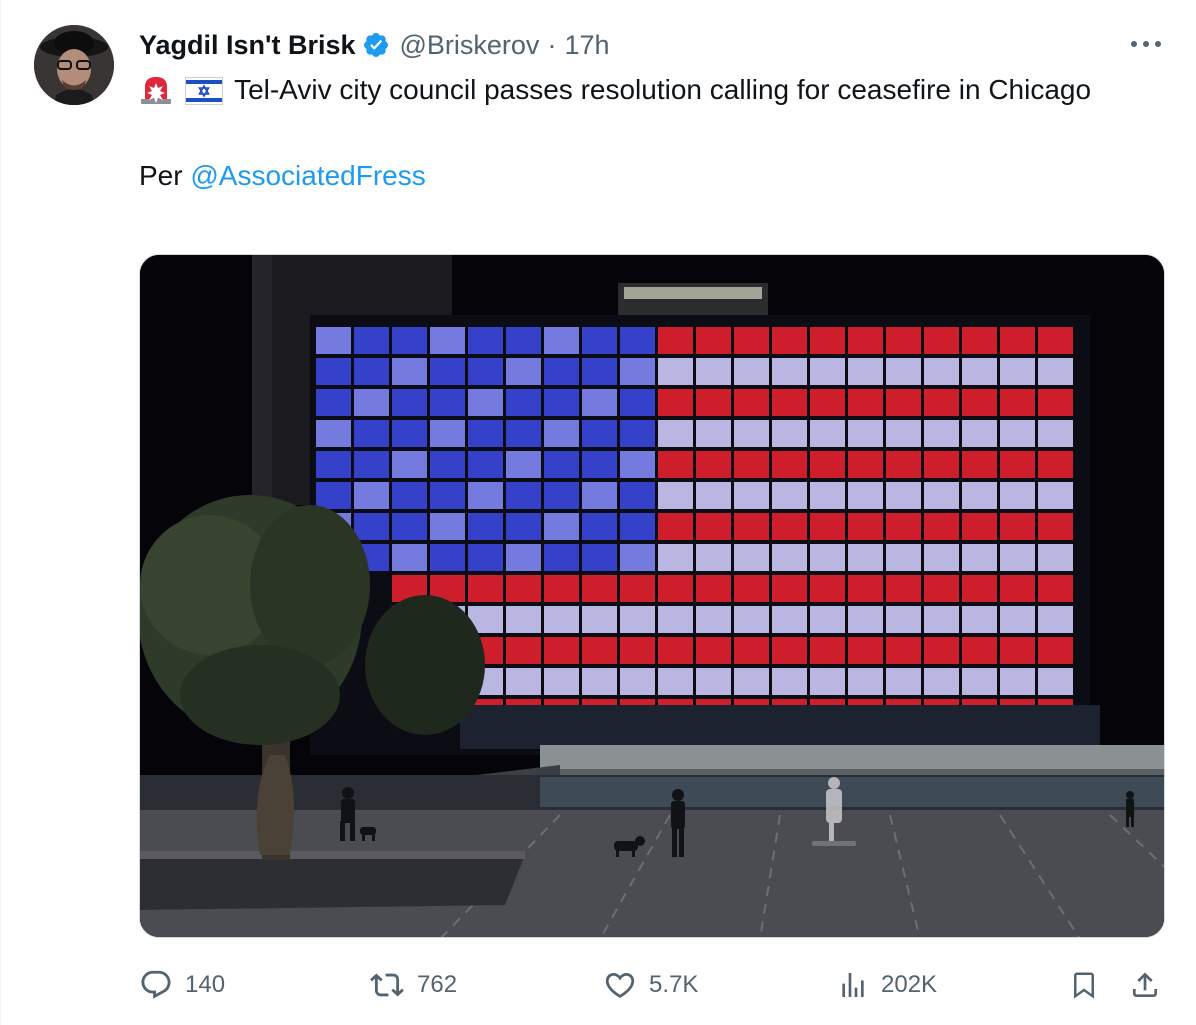 The height and width of the screenshot is (1025, 1196). Describe the element at coordinates (437, 984) in the screenshot. I see `retweet-count: 762` at that location.